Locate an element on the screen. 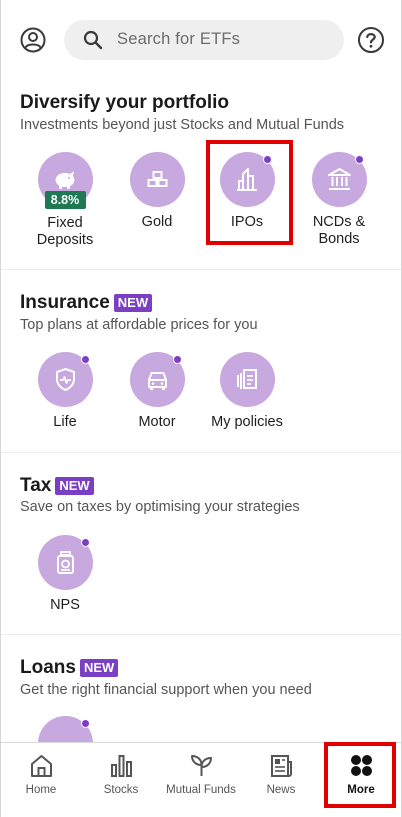 The image size is (402, 817). gold-circle is located at coordinates (157, 179).